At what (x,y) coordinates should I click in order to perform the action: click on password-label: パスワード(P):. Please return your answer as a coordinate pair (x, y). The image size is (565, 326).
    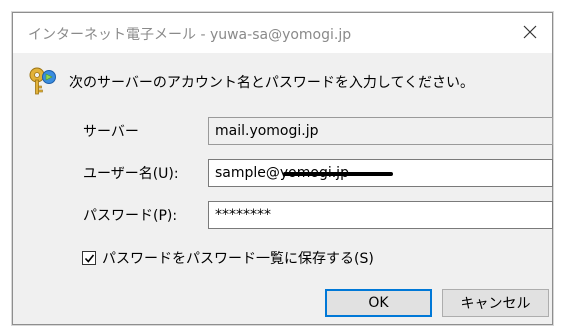
    Looking at the image, I should click on (130, 216).